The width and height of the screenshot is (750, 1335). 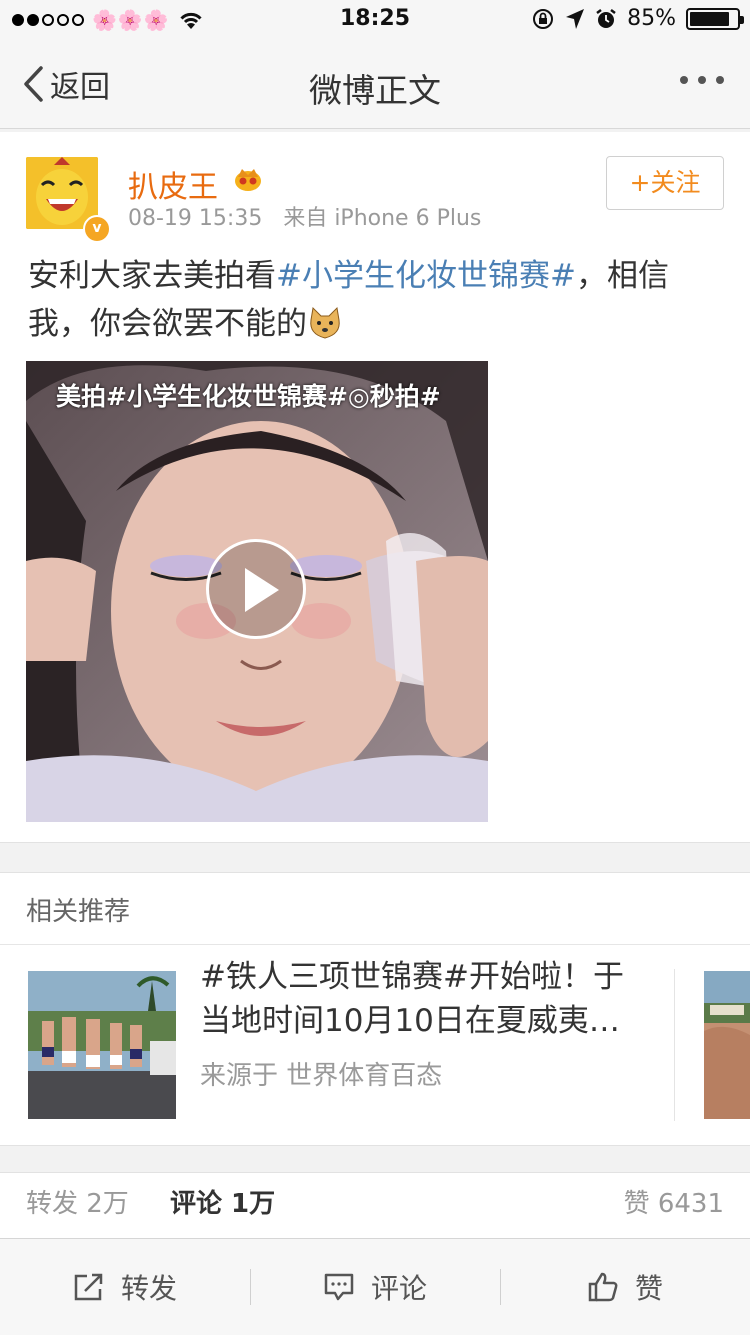 What do you see at coordinates (375, 20) in the screenshot?
I see `status-bar: 🌸🌸🌸 18:25 85%` at bounding box center [375, 20].